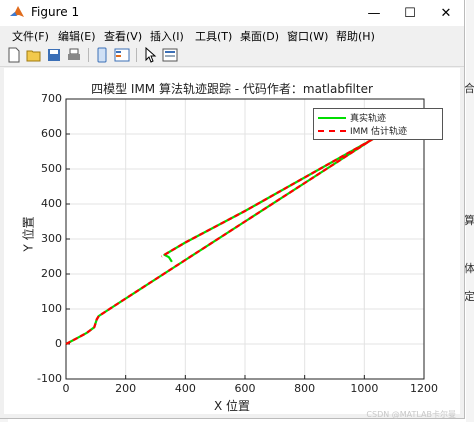  Describe the element at coordinates (259, 36) in the screenshot. I see `menu-desktop: 桌面(D)` at that location.